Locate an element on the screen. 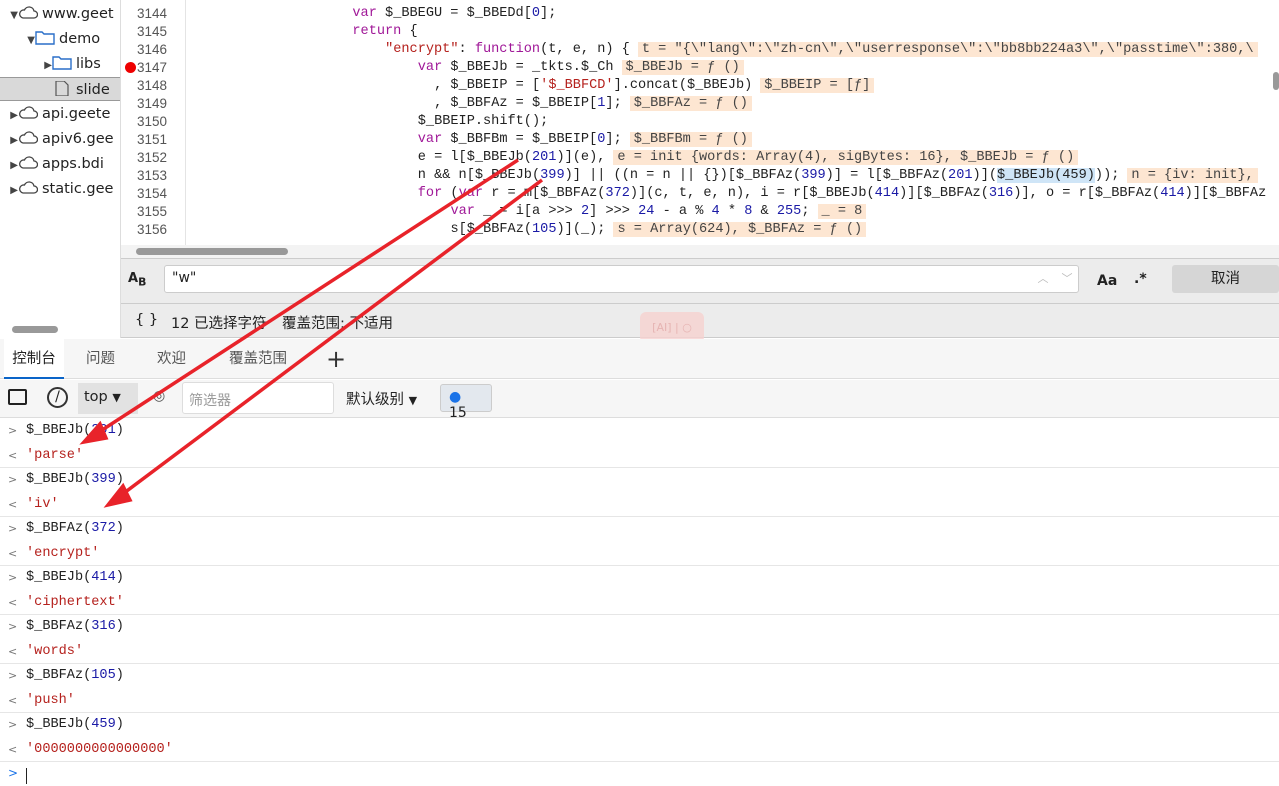 This screenshot has width=1279, height=786. live-expression-icon: ◎ is located at coordinates (159, 396).